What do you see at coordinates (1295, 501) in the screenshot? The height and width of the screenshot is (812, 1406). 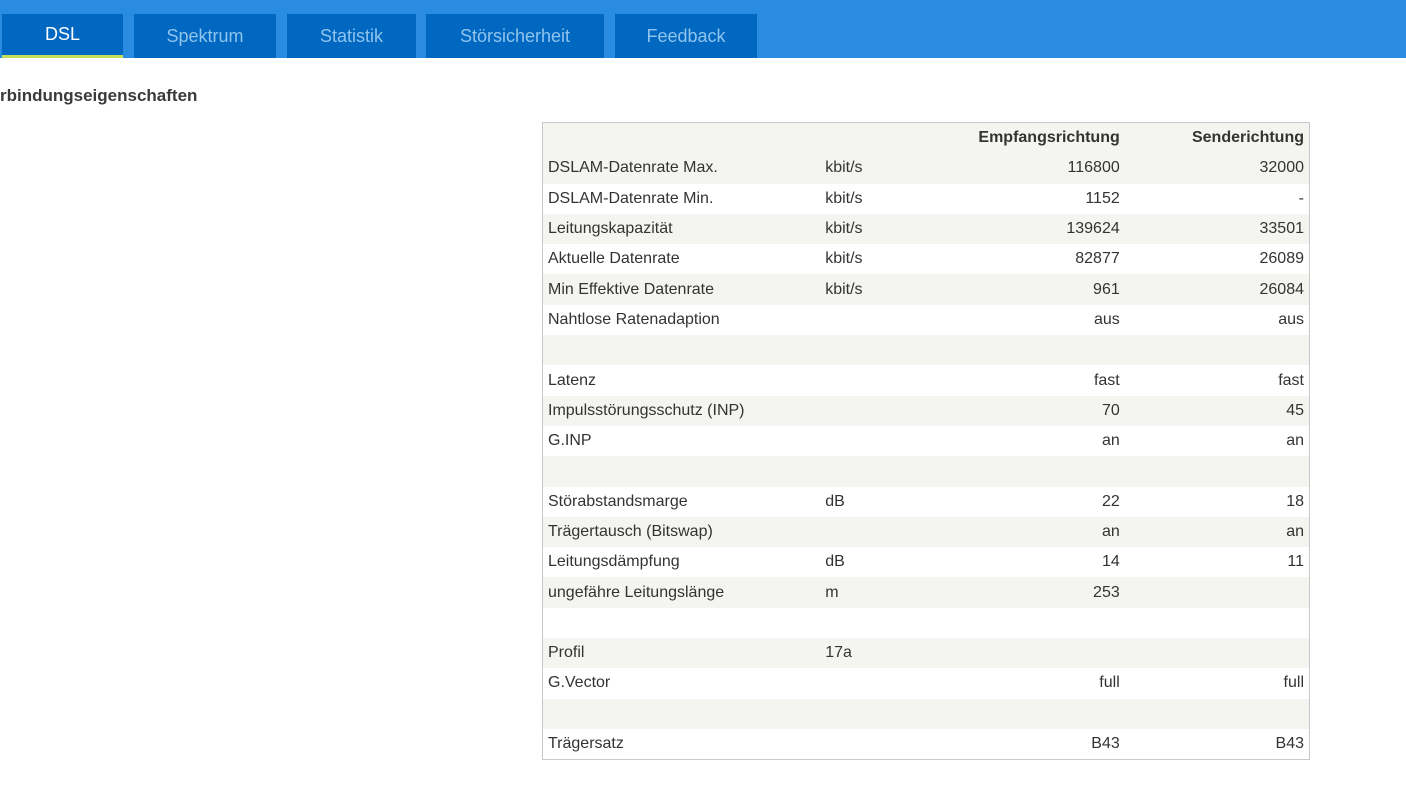 I see `row-upstream: 18` at bounding box center [1295, 501].